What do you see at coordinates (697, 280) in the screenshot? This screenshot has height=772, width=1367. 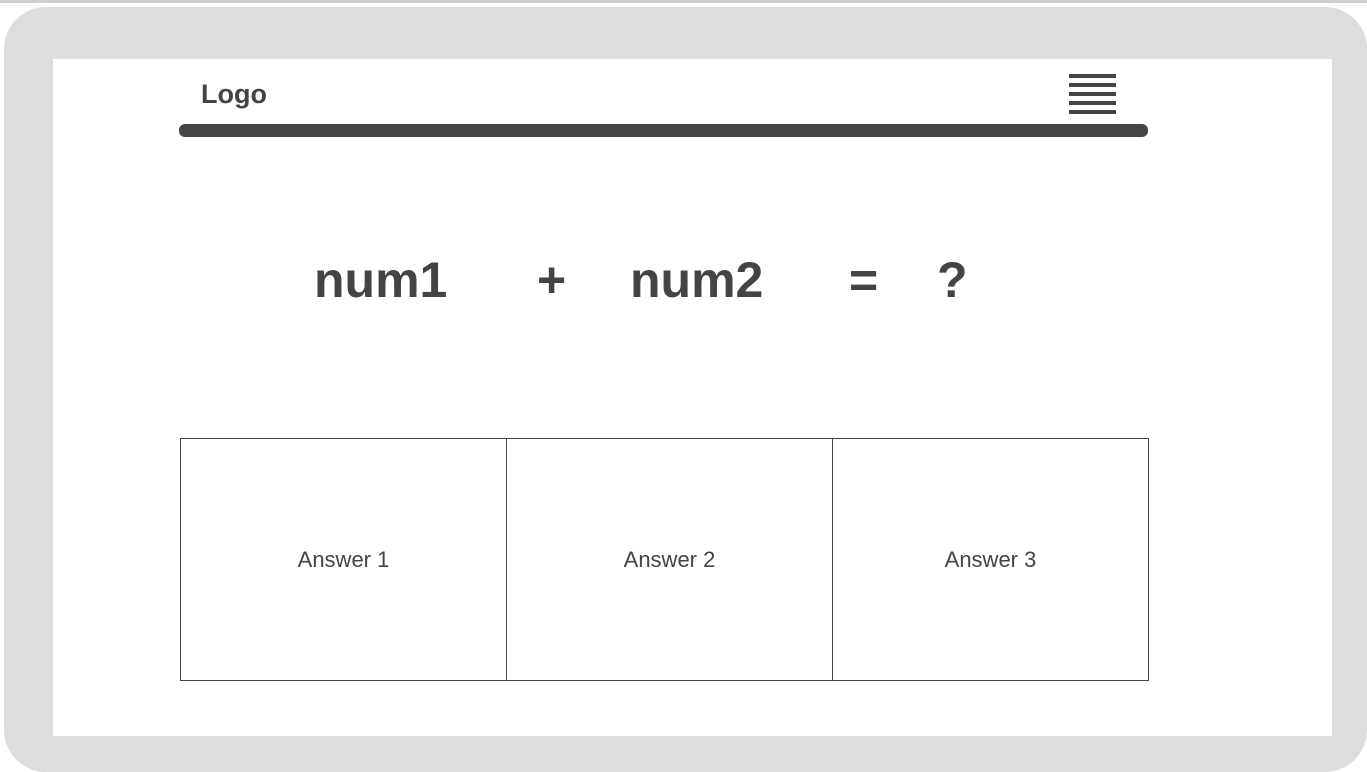 I see `operand-2: num2` at bounding box center [697, 280].